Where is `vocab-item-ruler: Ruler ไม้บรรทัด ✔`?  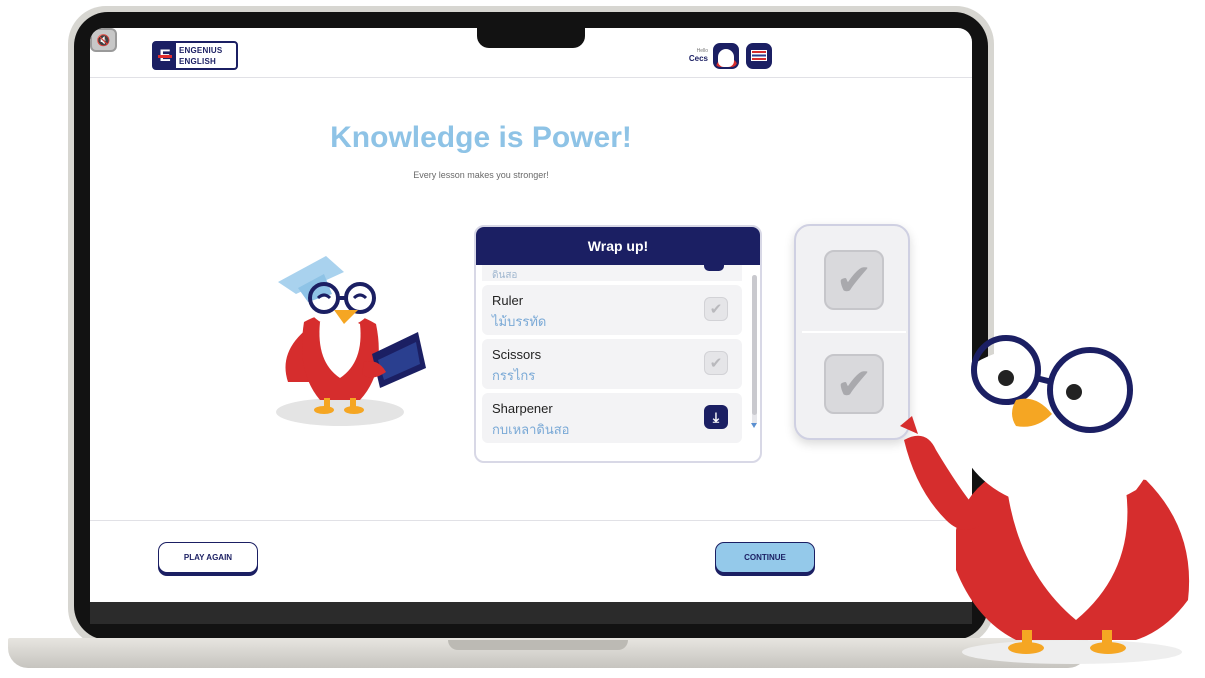 vocab-item-ruler: Ruler ไม้บรรทัด ✔ is located at coordinates (612, 310).